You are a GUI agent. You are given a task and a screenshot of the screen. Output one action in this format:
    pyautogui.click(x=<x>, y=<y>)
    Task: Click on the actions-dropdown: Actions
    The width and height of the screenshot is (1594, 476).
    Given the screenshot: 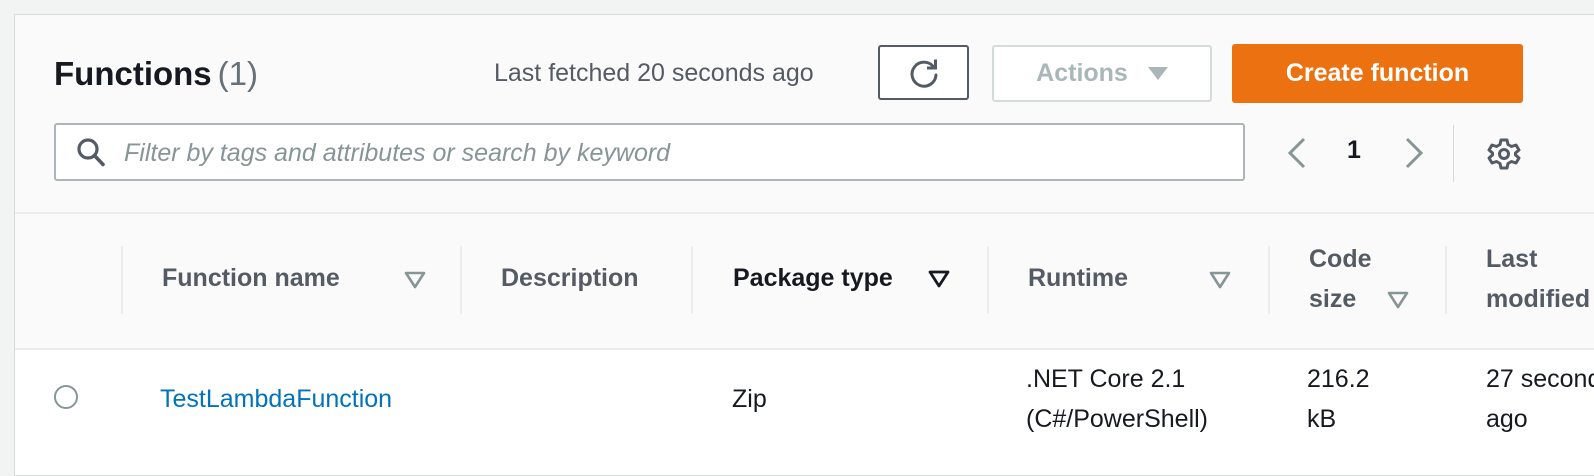 What is the action you would take?
    pyautogui.click(x=1102, y=73)
    